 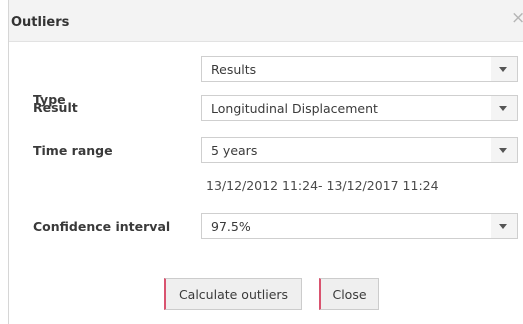 I want to click on dialog-titlebar: Outliers ×, so click(x=266, y=21).